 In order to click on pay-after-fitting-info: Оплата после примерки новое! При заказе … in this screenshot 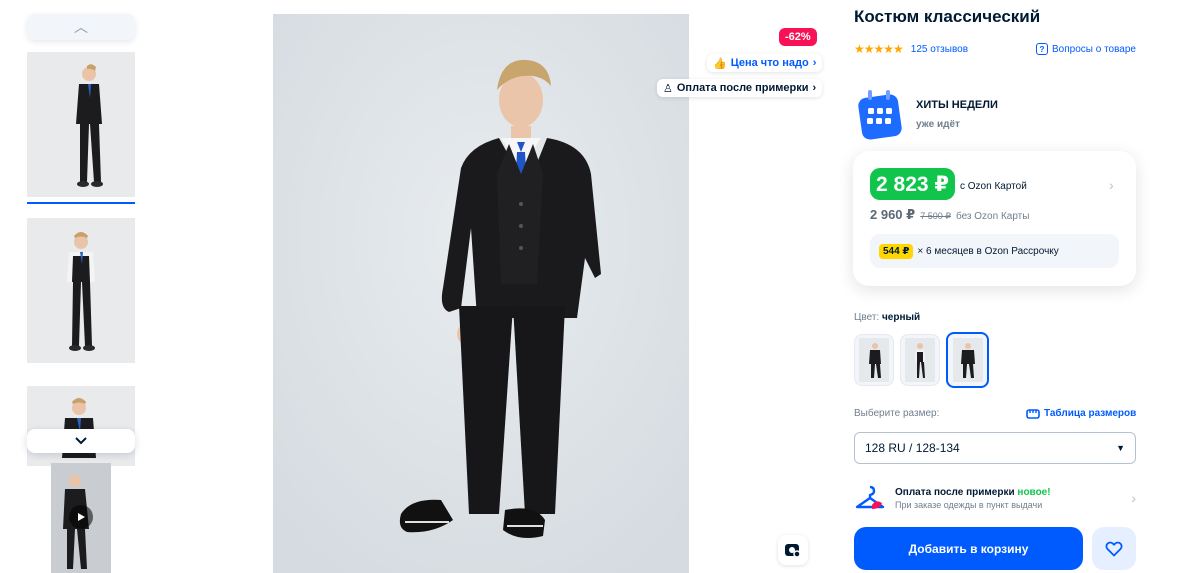, I will do `click(995, 498)`.